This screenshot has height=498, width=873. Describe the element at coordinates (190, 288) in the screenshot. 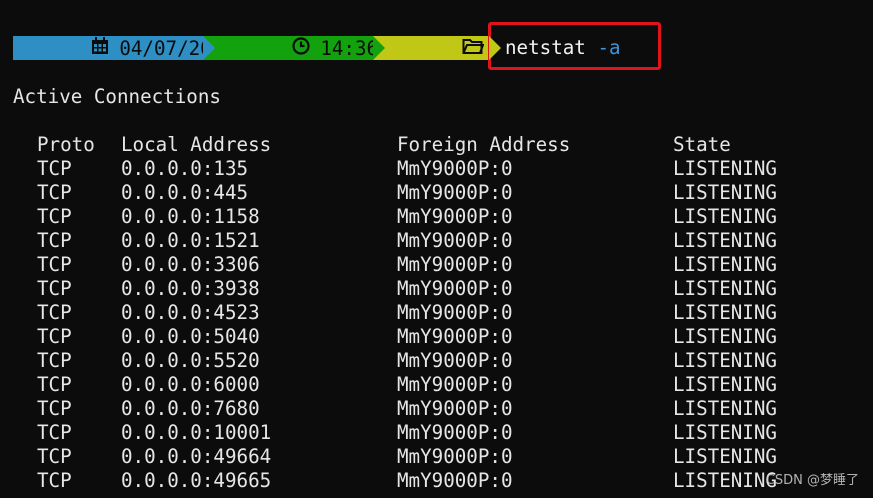

I see `cell-local-address: 0.0.0.0:3938` at that location.